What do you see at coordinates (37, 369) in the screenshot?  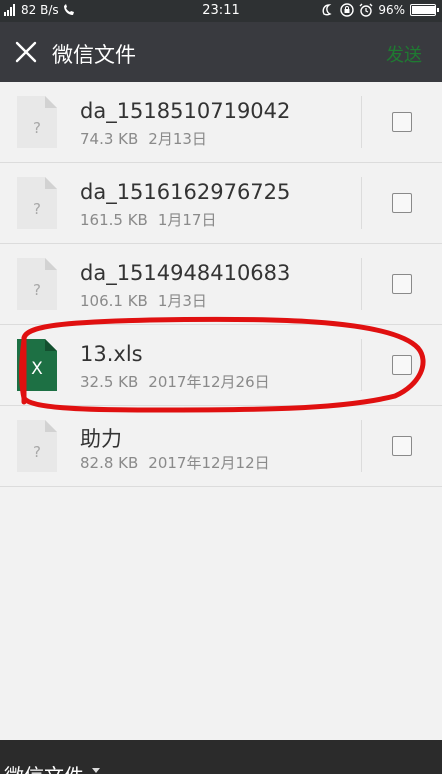 I see `excel-letter: X` at bounding box center [37, 369].